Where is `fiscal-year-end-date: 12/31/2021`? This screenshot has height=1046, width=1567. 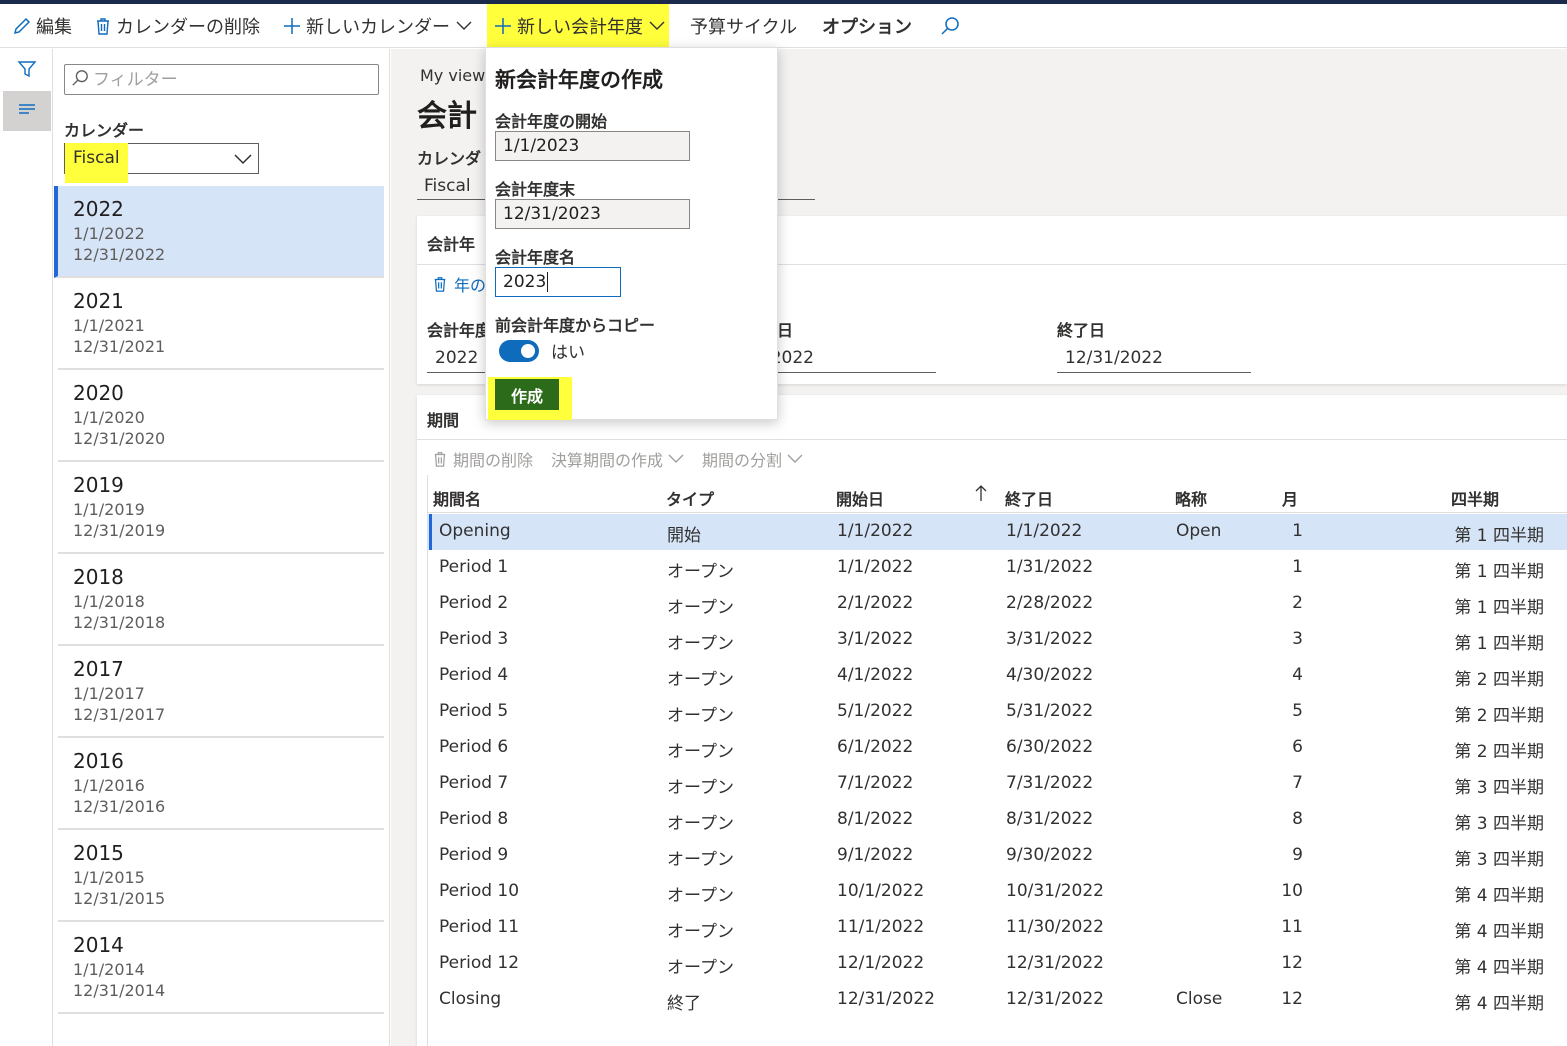
fiscal-year-end-date: 12/31/2021 is located at coordinates (119, 346).